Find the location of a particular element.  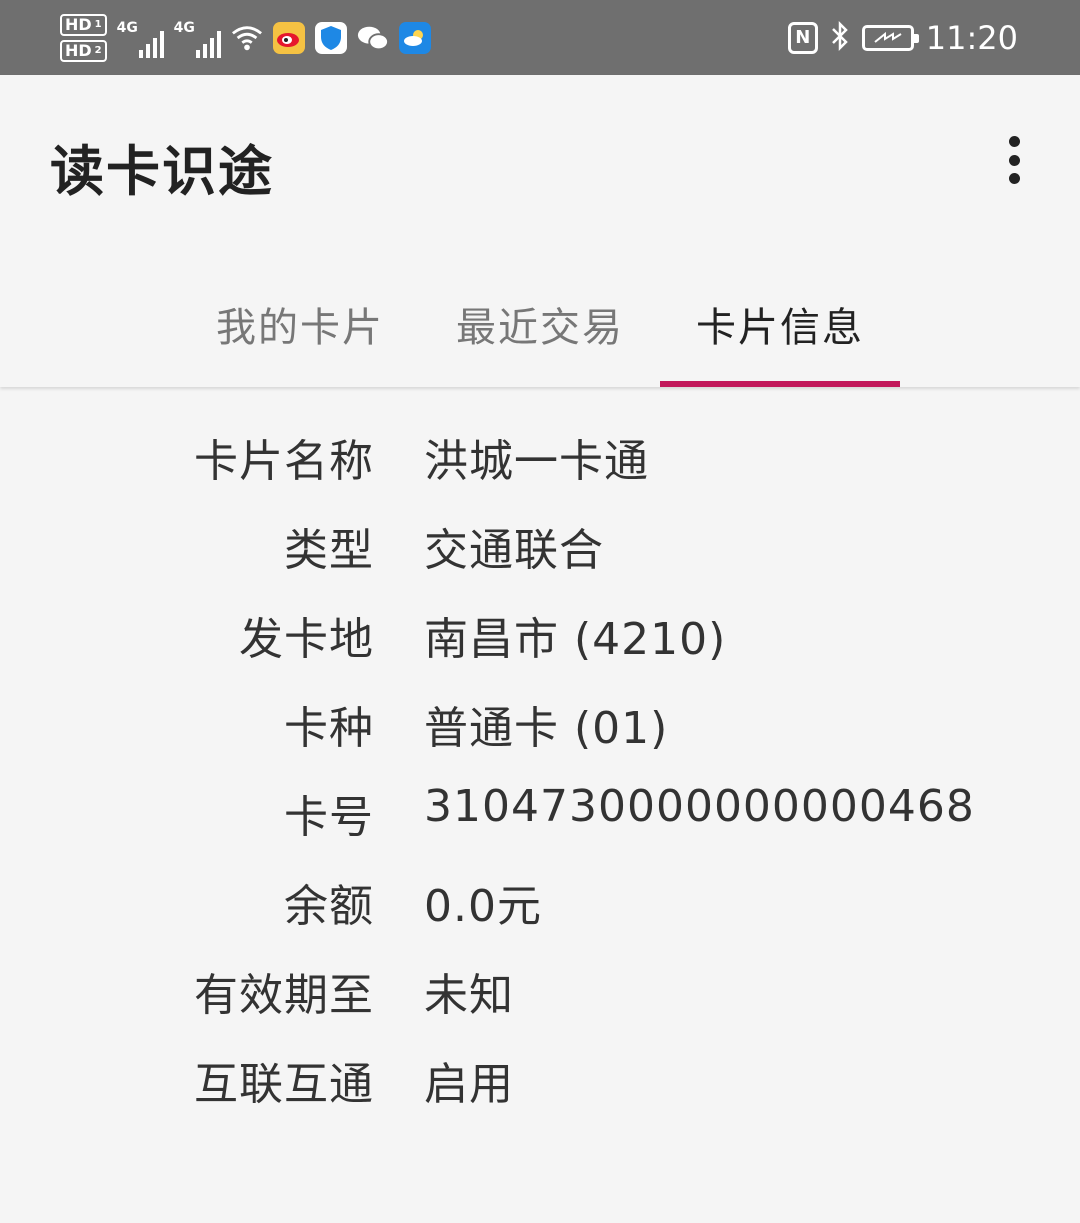

status-left: HD 1 HD 2 4G 4G is located at coordinates (250, 38).